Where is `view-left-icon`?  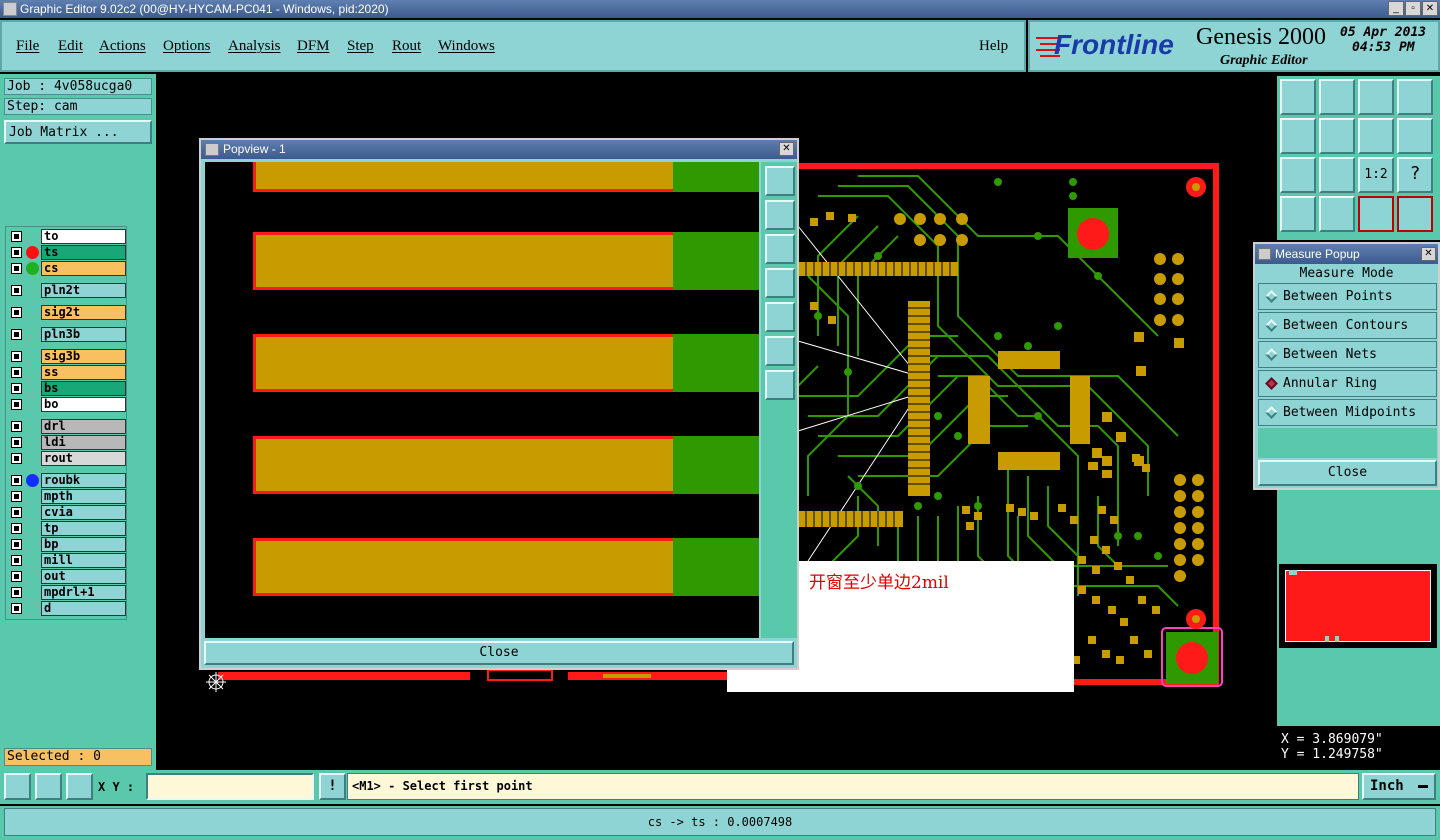
view-left-icon is located at coordinates (1298, 136).